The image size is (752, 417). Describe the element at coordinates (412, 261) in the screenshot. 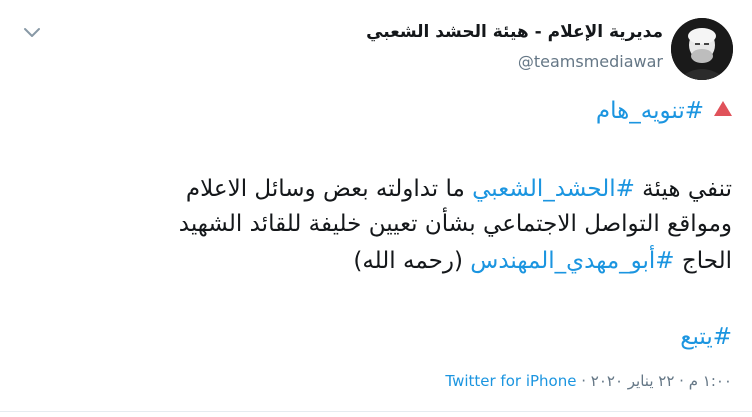

I see `tweet-text: (رحمه الله)` at that location.